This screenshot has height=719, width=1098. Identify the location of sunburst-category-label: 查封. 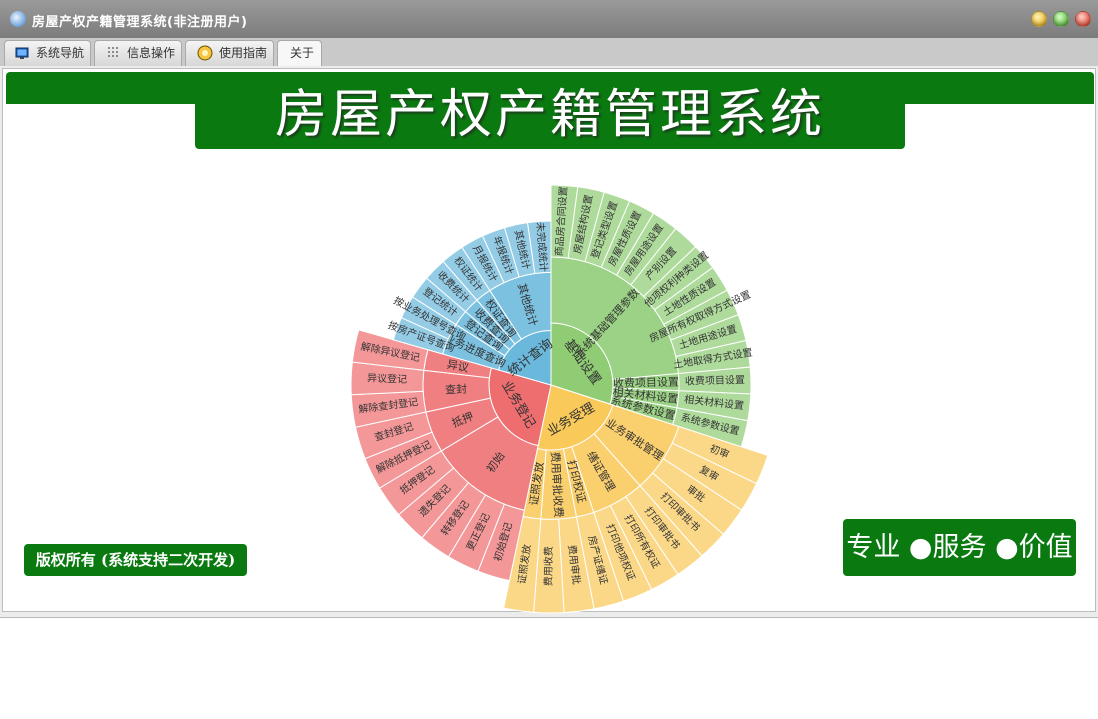
(456, 389).